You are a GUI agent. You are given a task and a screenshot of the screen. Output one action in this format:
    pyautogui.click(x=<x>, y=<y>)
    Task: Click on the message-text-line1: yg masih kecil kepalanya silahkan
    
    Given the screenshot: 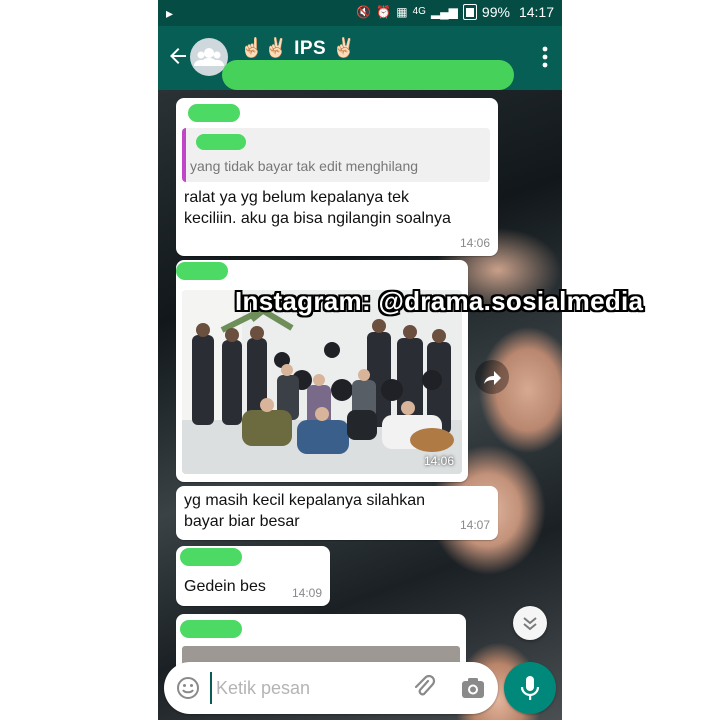 What is the action you would take?
    pyautogui.click(x=305, y=500)
    